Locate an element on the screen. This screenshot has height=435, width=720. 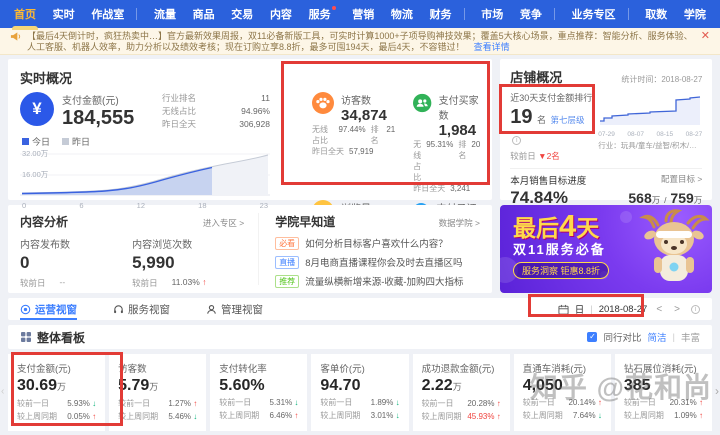
nav-item: 取数 is located at coordinates (656, 14).